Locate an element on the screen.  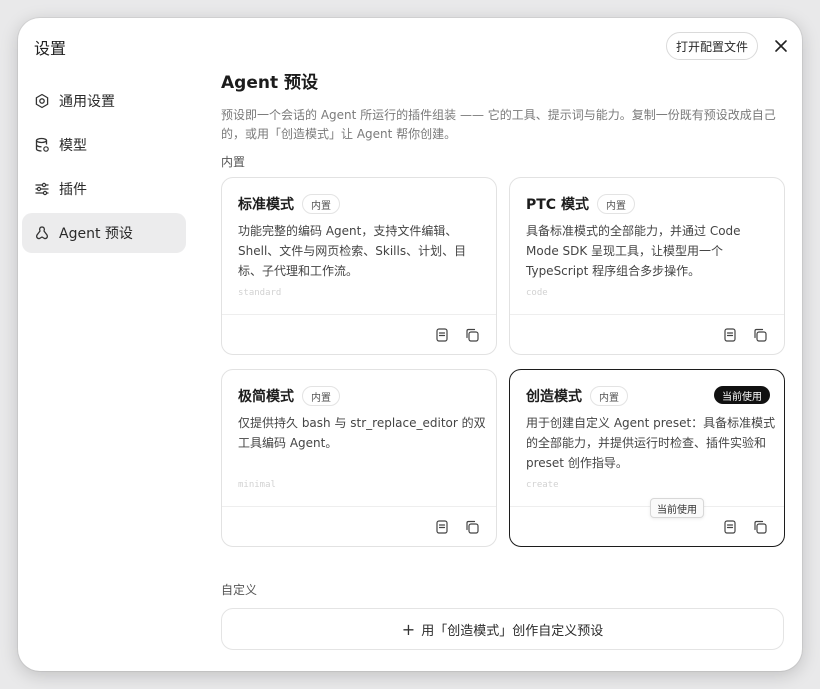
custom-section-label: 自定义 is located at coordinates (239, 590).